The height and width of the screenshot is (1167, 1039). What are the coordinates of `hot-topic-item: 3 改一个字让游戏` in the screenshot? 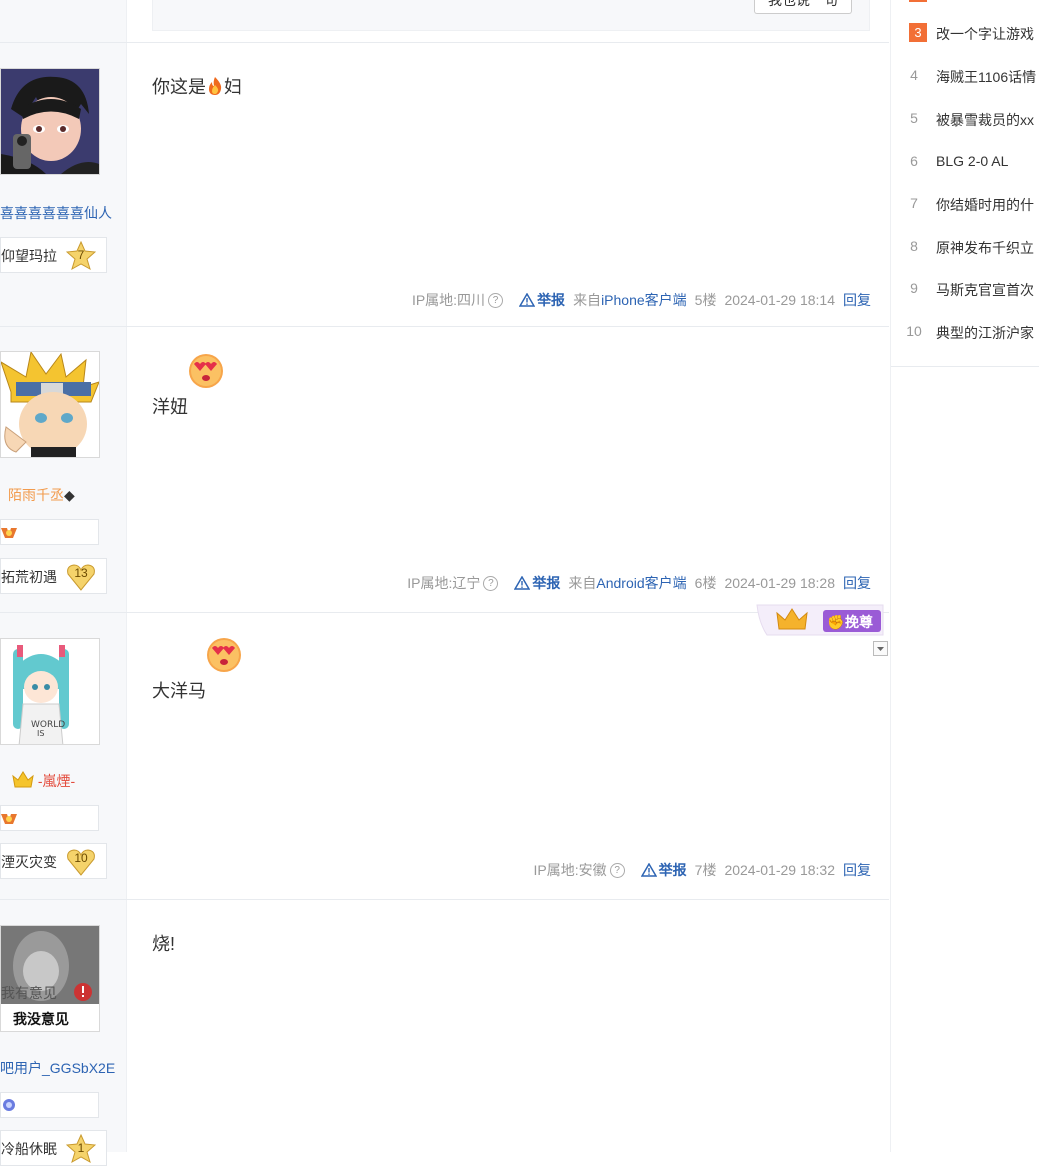 It's located at (965, 33).